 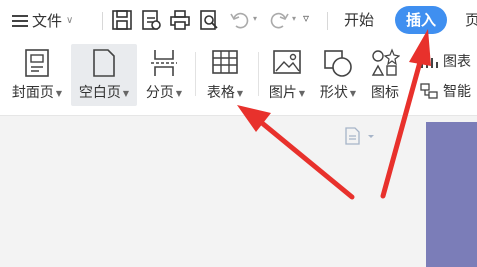 What do you see at coordinates (338, 63) in the screenshot?
I see `shape-icon` at bounding box center [338, 63].